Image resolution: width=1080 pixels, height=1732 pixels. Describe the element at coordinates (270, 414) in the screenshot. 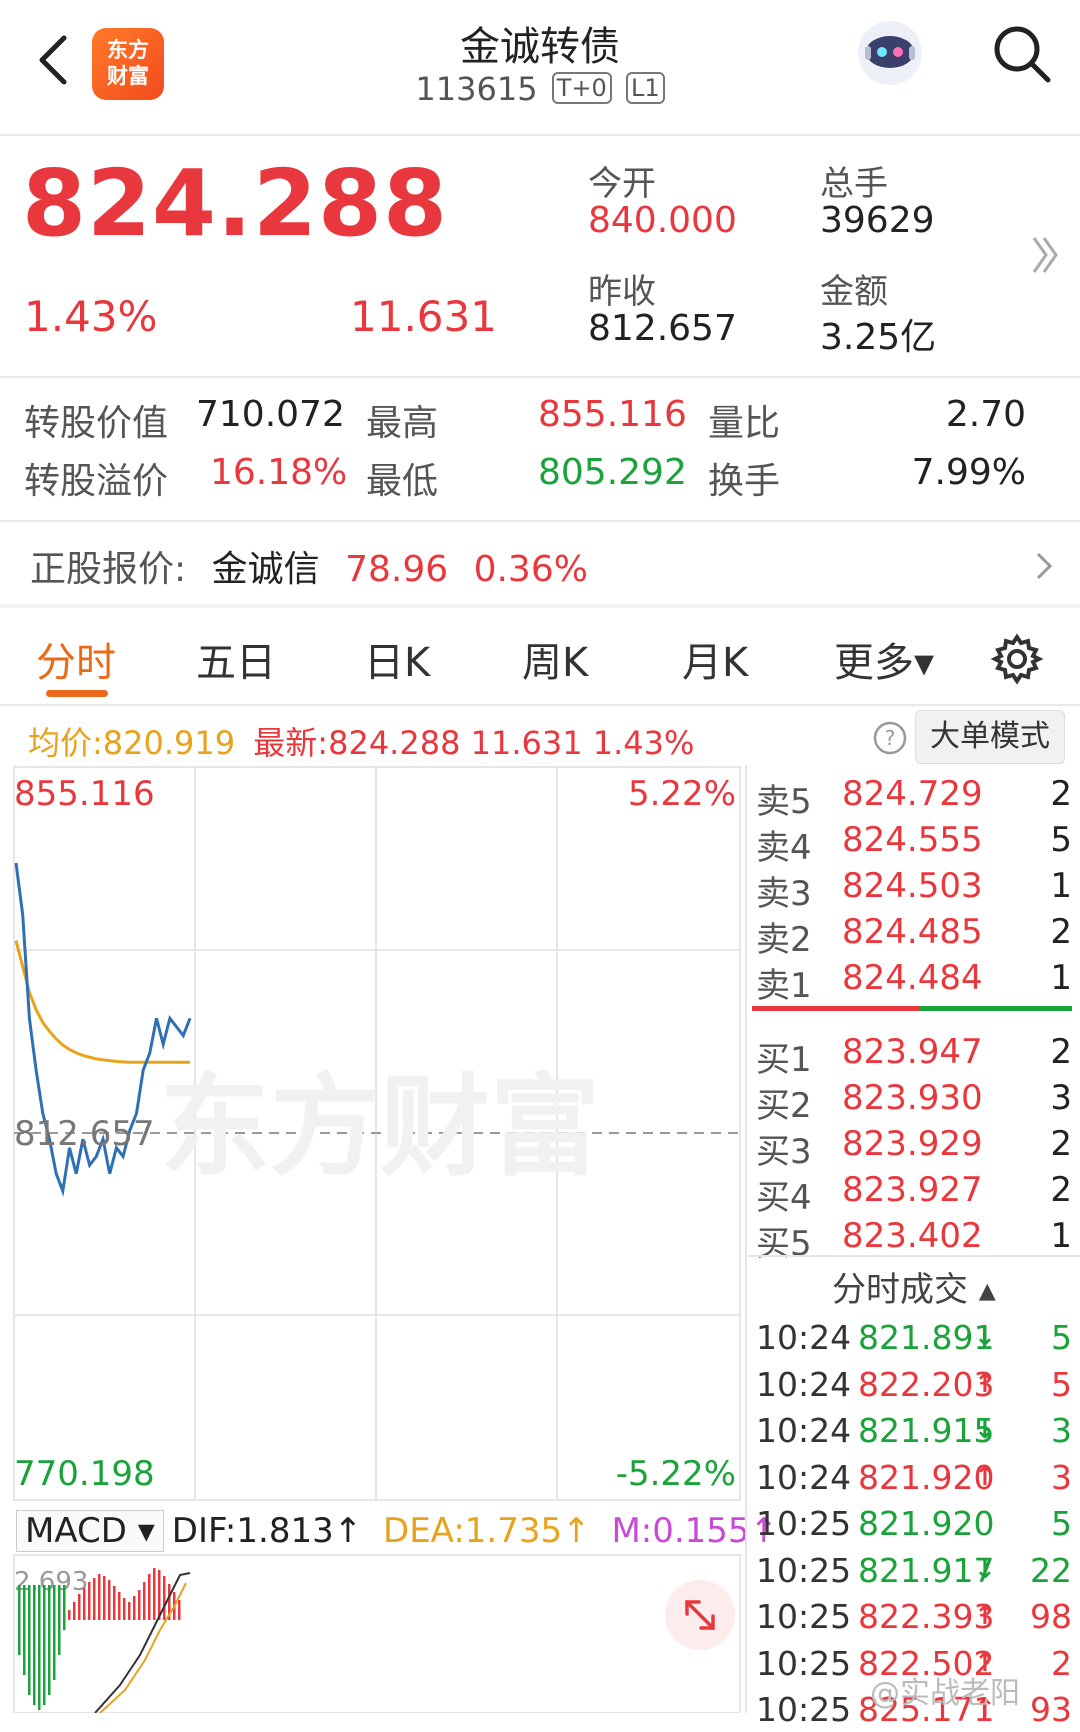

I see `conversion-value: 710.072` at that location.